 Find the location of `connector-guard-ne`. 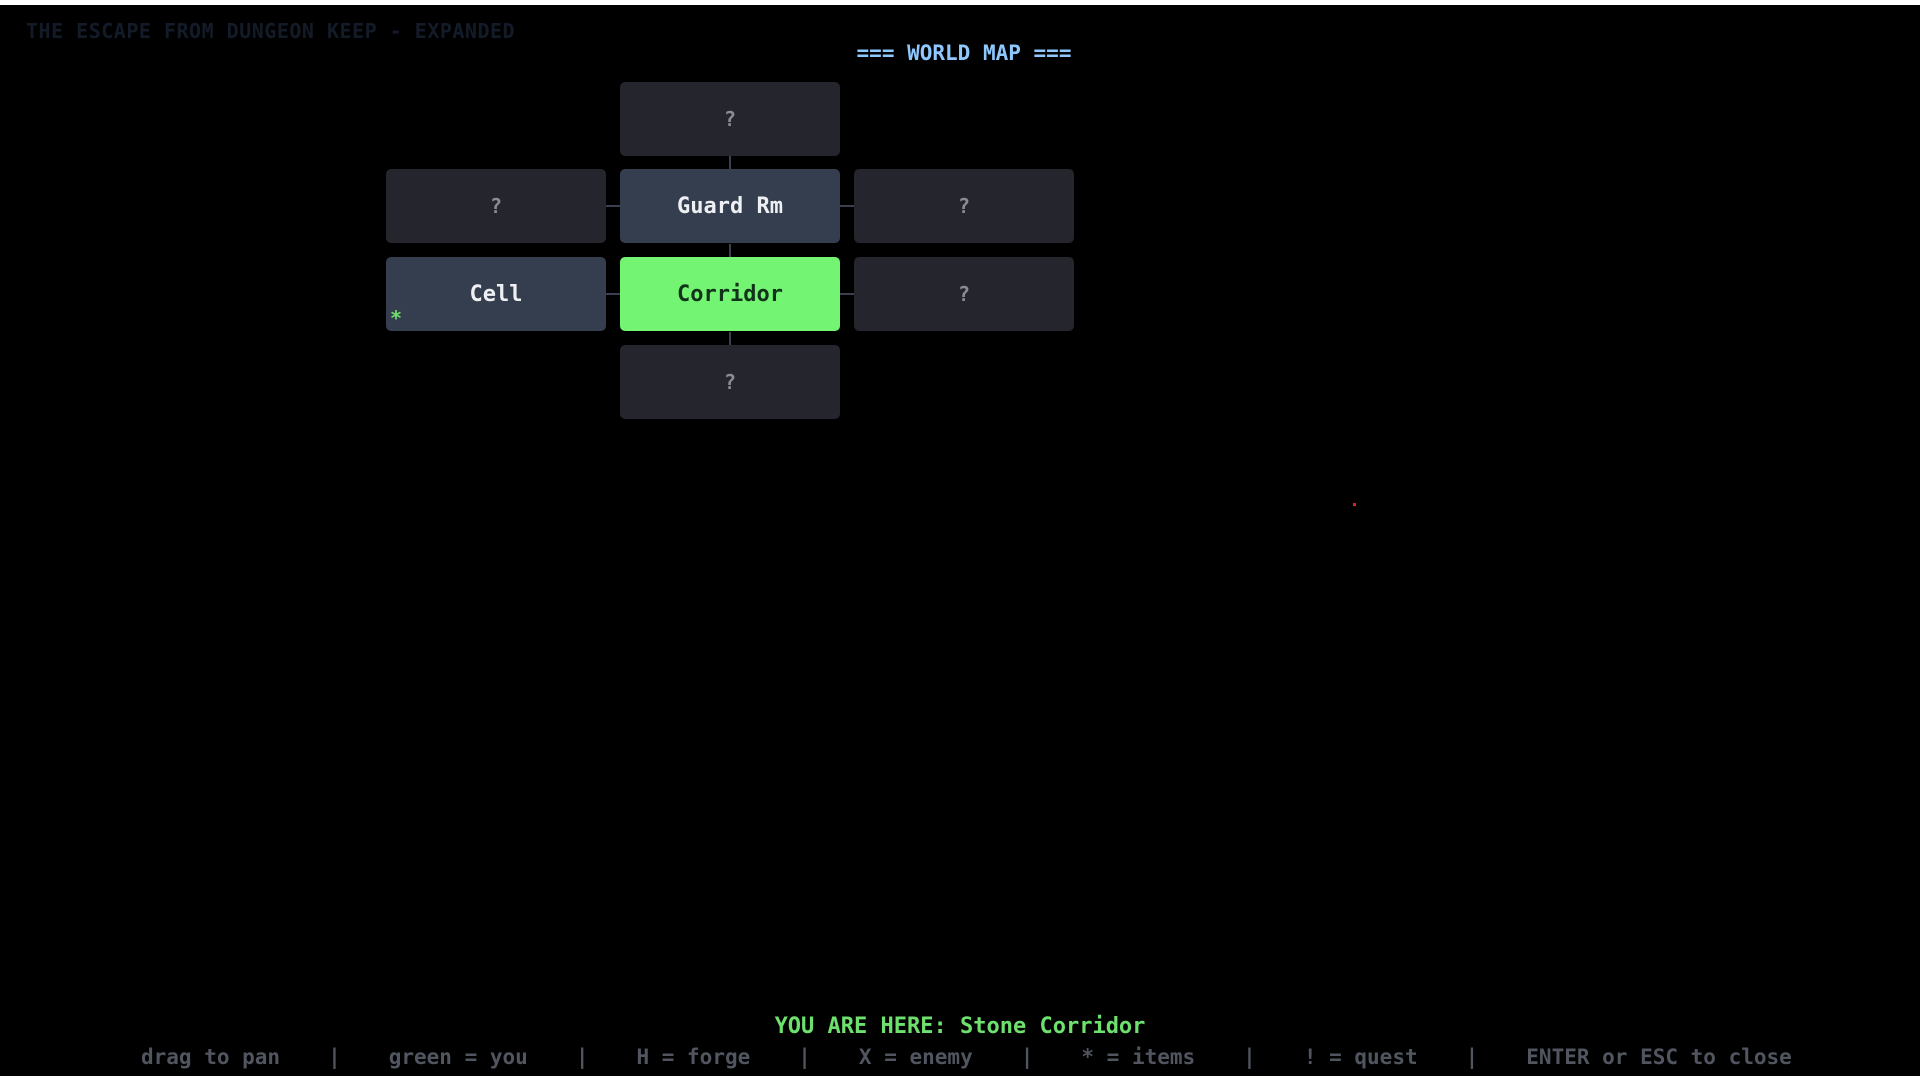

connector-guard-ne is located at coordinates (847, 206).